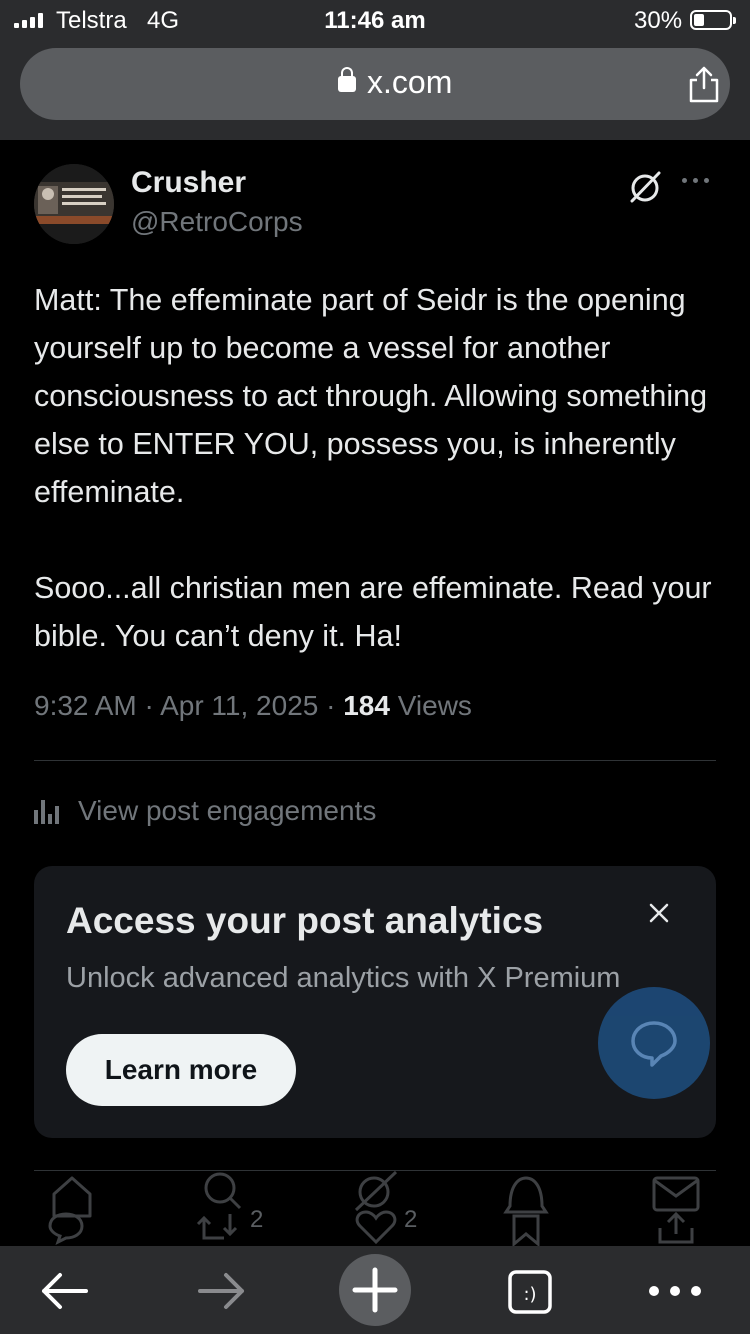 This screenshot has width=750, height=1334. I want to click on like-count: 2, so click(411, 1219).